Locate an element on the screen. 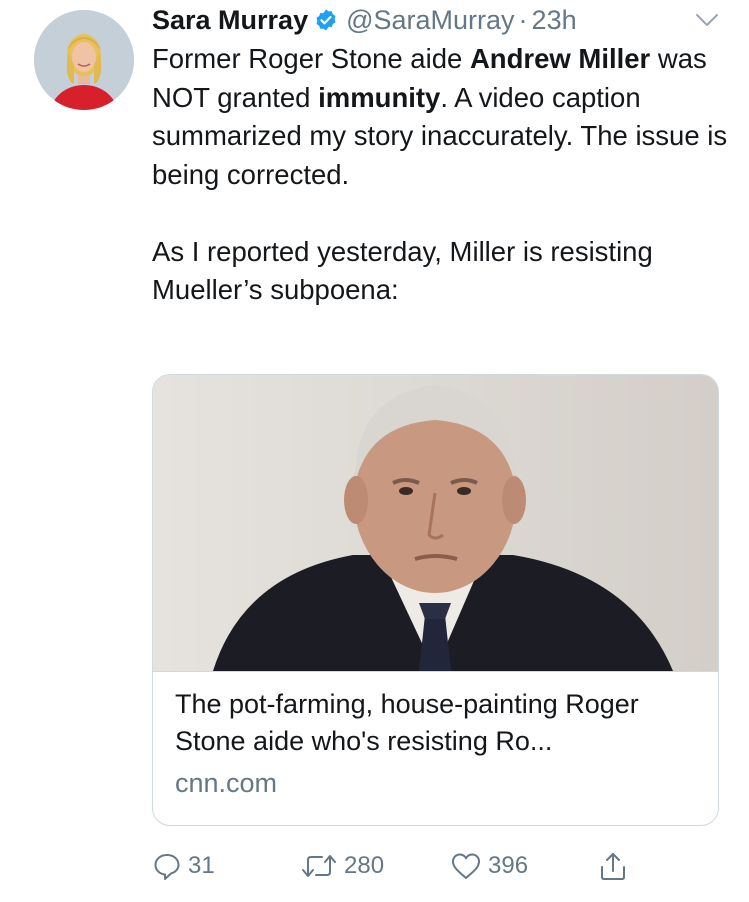 The width and height of the screenshot is (749, 902). bold-text-immunity: immunity is located at coordinates (379, 97).